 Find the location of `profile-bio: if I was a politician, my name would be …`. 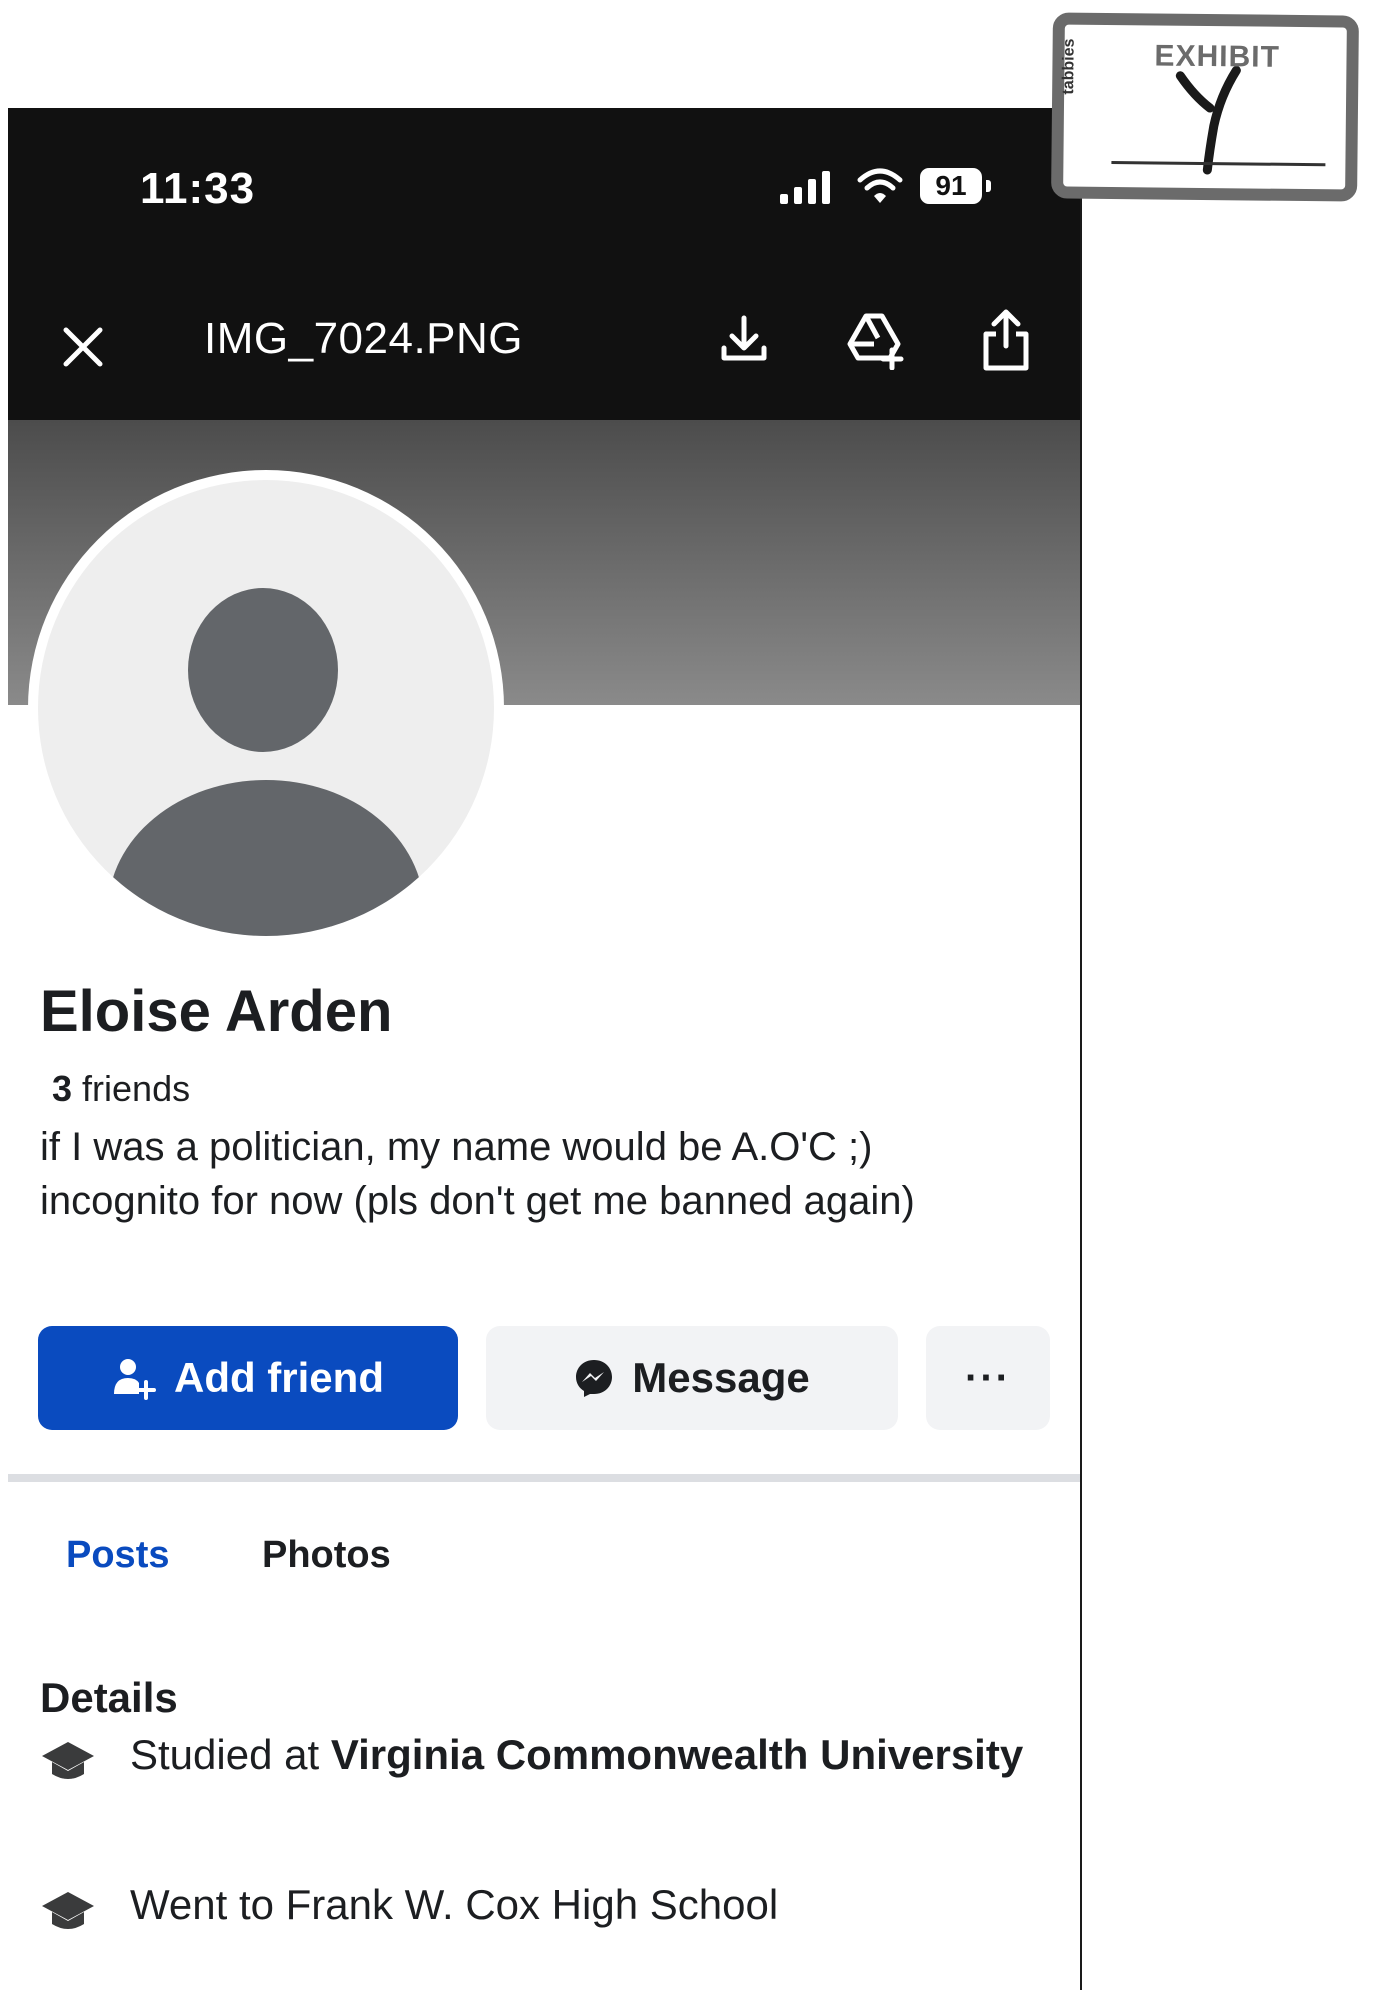

profile-bio: if I was a politician, my name would be … is located at coordinates (477, 1174).